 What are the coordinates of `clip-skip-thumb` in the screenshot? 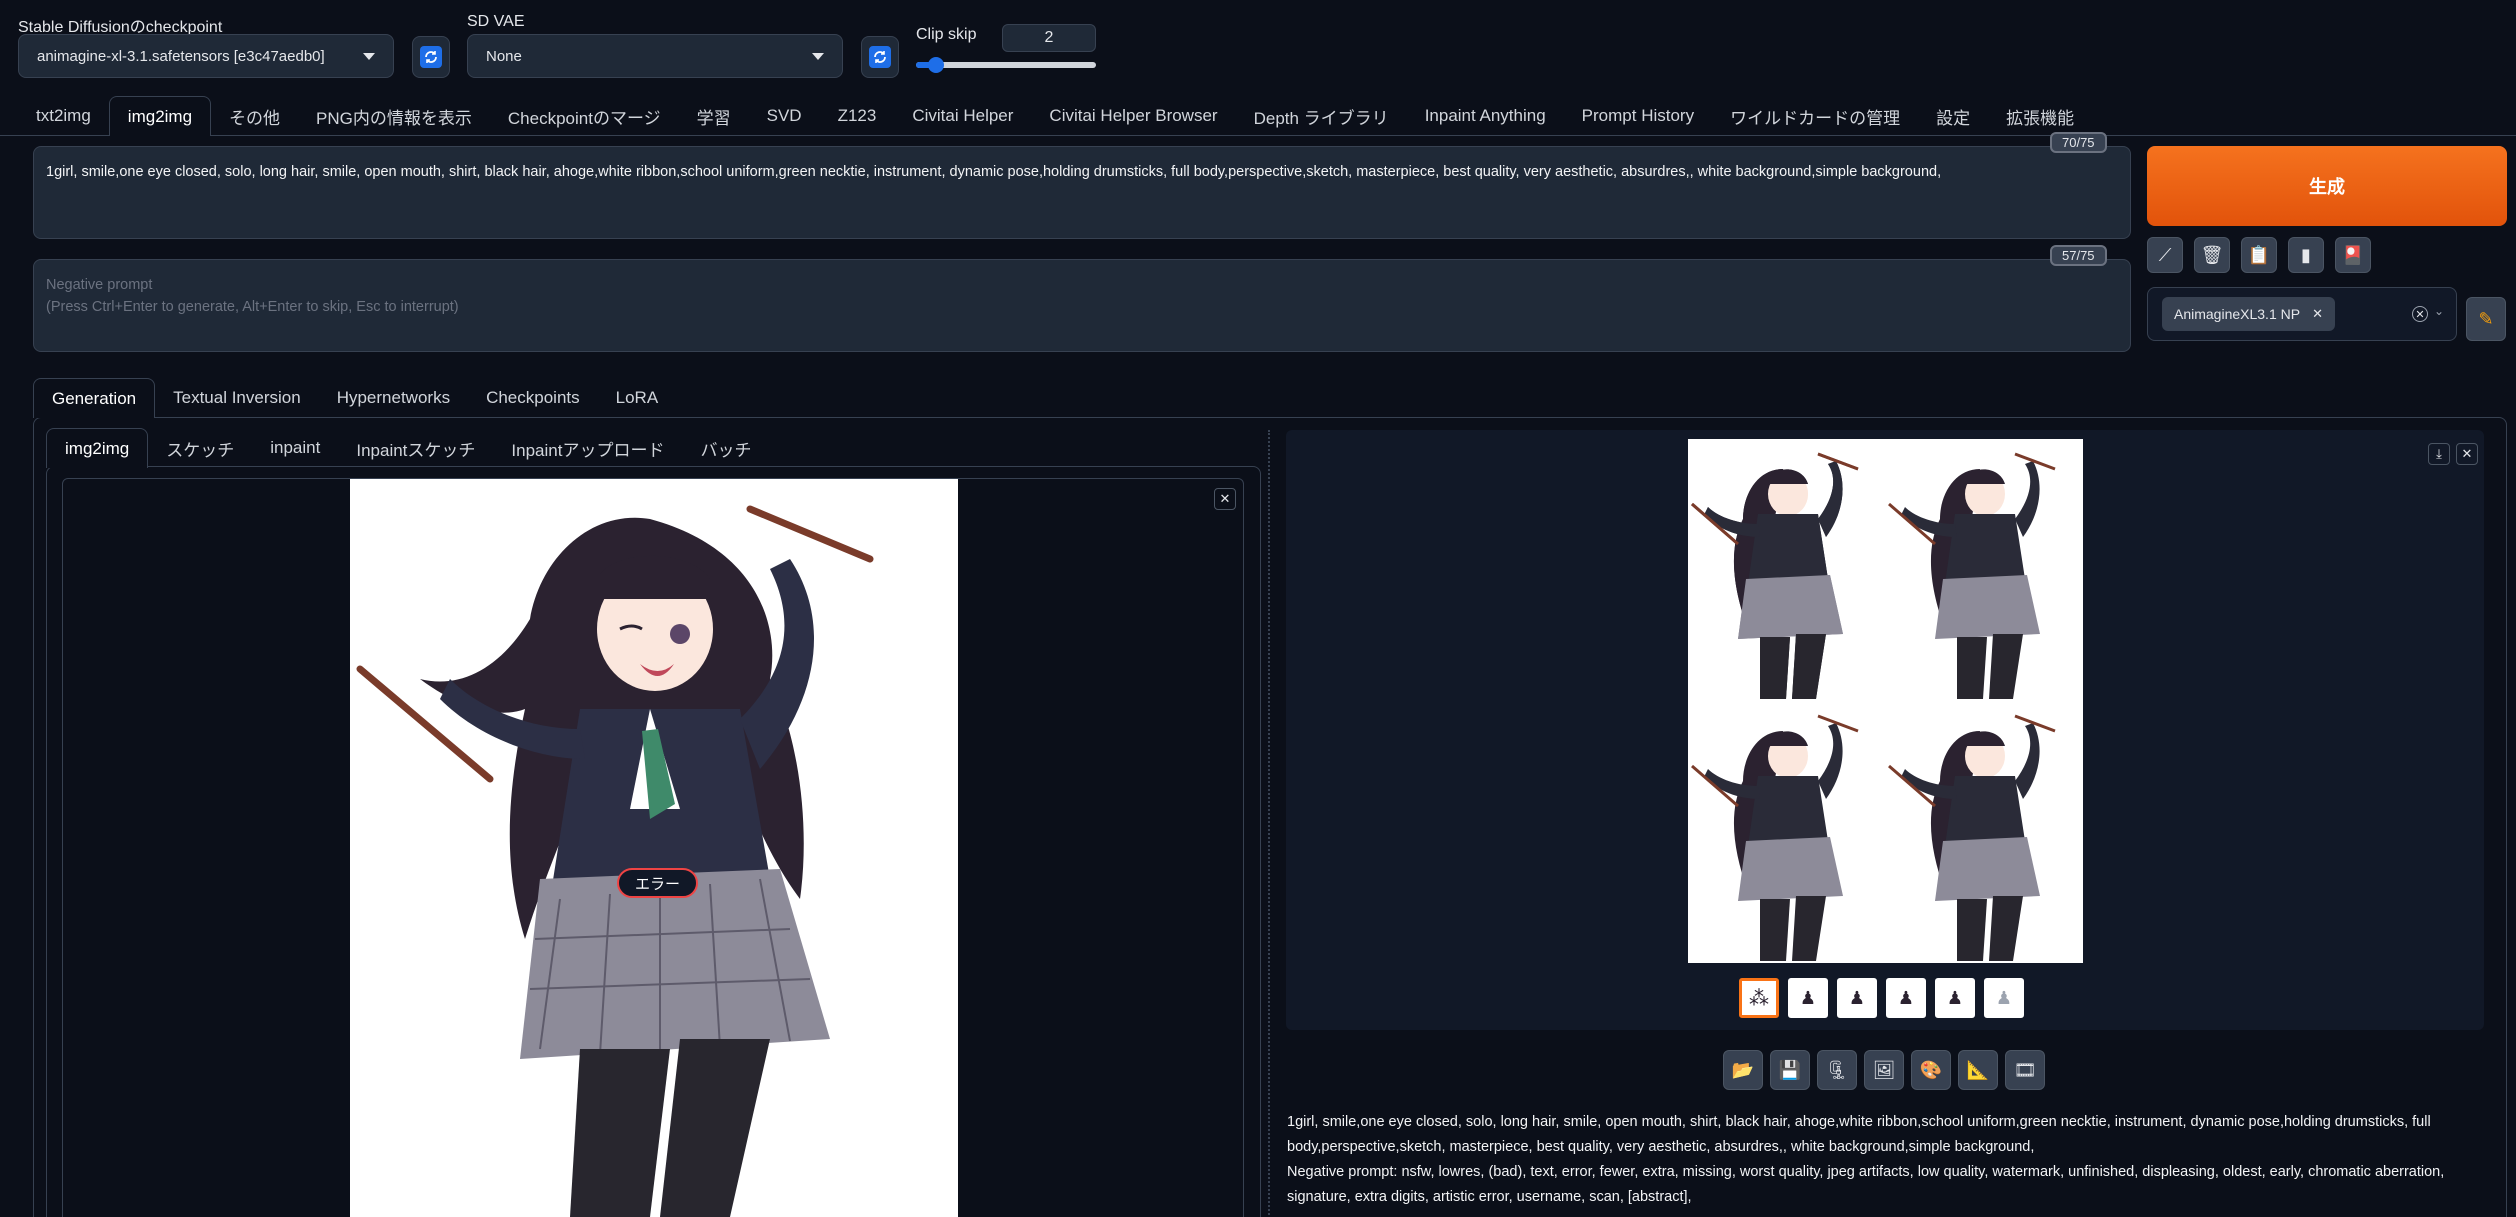 It's located at (936, 65).